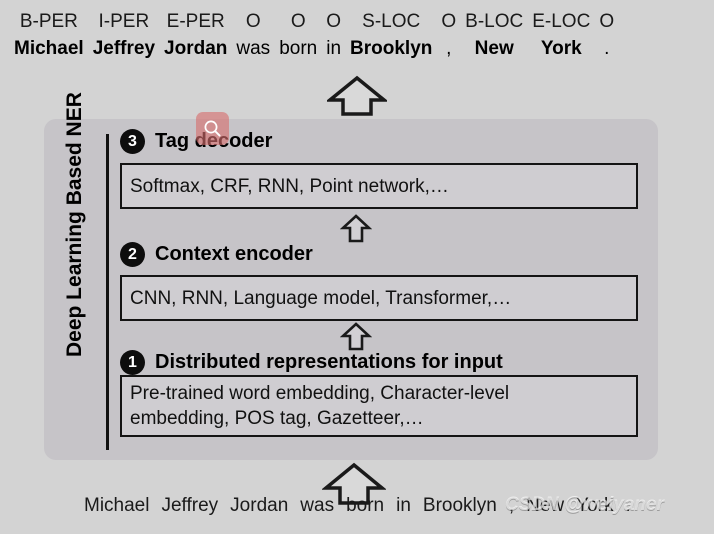 Image resolution: width=714 pixels, height=534 pixels. I want to click on magnifier-cursor-overlay, so click(212, 128).